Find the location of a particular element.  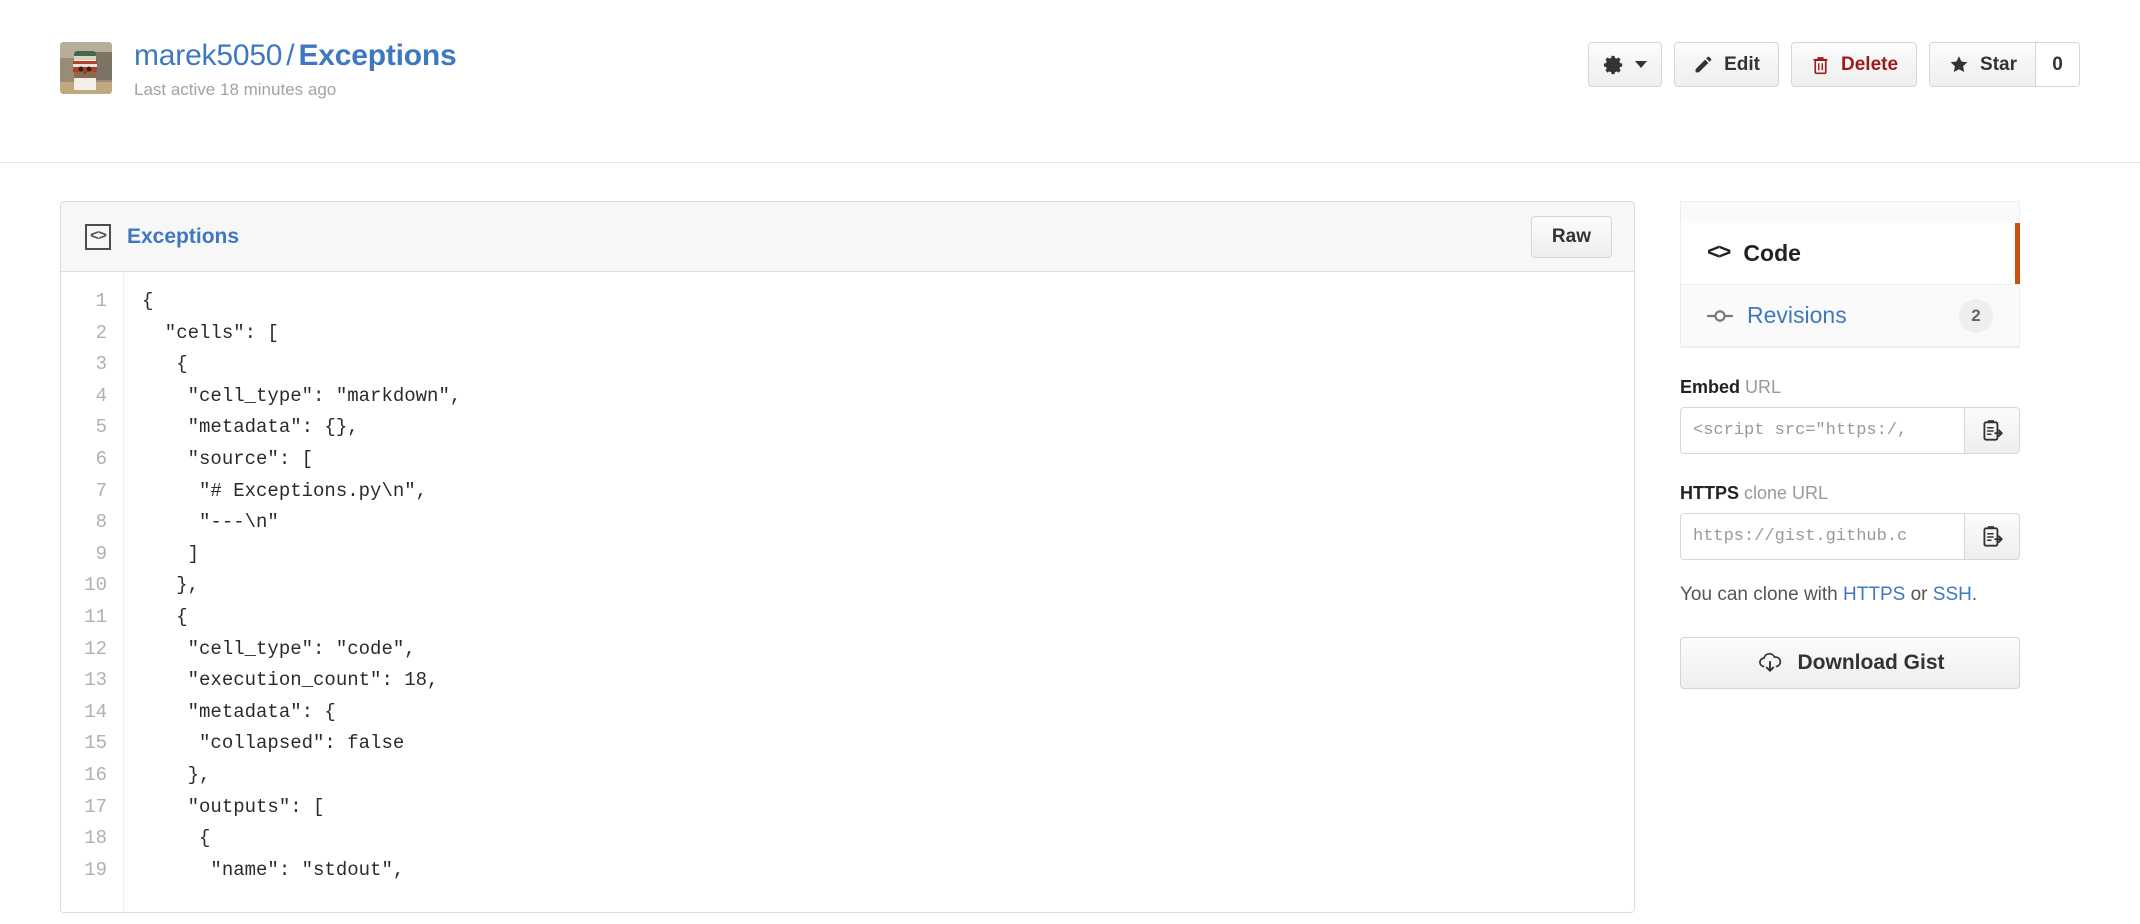

sidebar-tabs: <> Code Revisions 2 is located at coordinates (1850, 274).